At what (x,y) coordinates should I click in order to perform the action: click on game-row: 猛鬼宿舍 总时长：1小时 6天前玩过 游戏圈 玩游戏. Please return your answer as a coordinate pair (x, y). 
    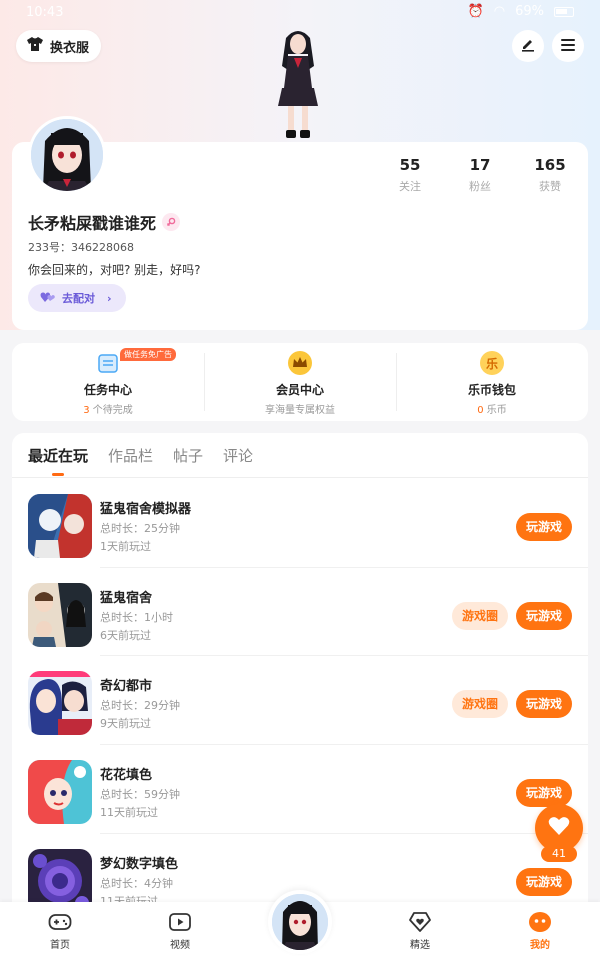
    Looking at the image, I should click on (300, 611).